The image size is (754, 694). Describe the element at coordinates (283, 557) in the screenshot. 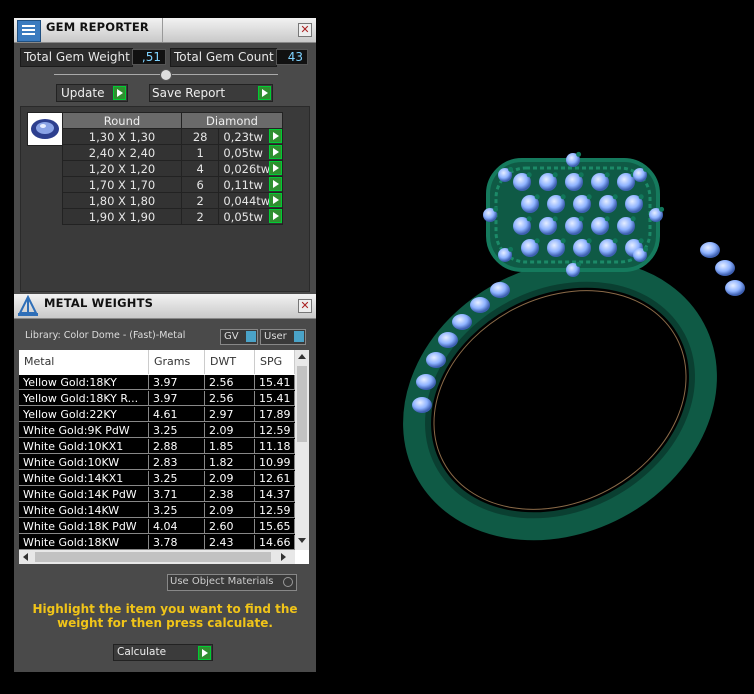

I see `scroll-right-icon` at that location.